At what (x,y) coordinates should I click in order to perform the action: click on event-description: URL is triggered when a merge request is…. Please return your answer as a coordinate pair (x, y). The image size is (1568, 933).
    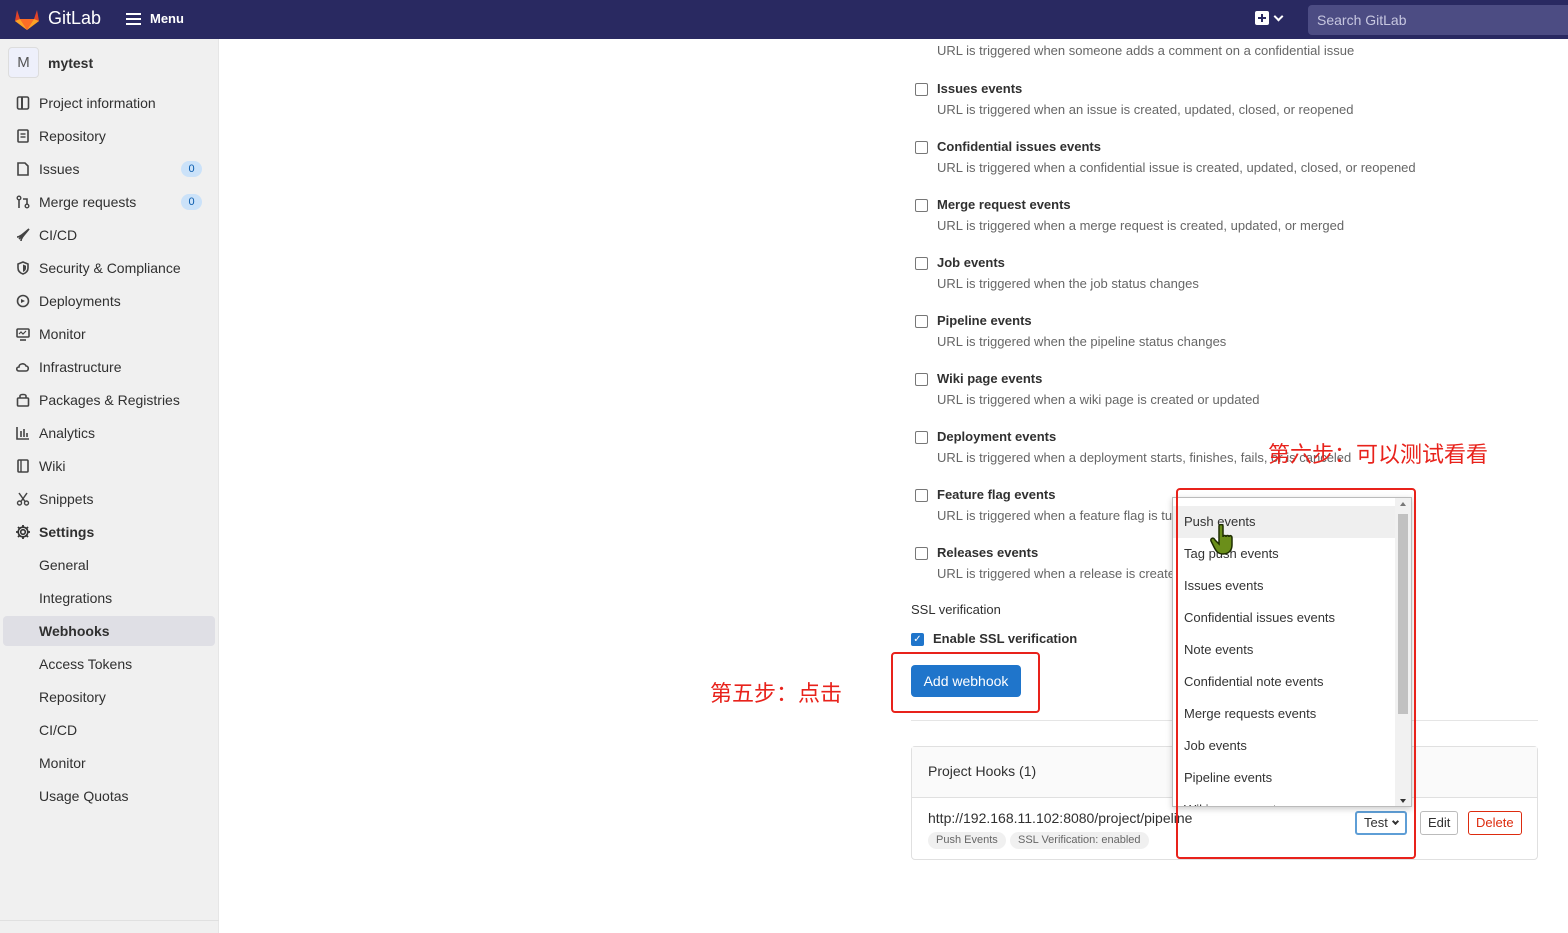
    Looking at the image, I should click on (1141, 225).